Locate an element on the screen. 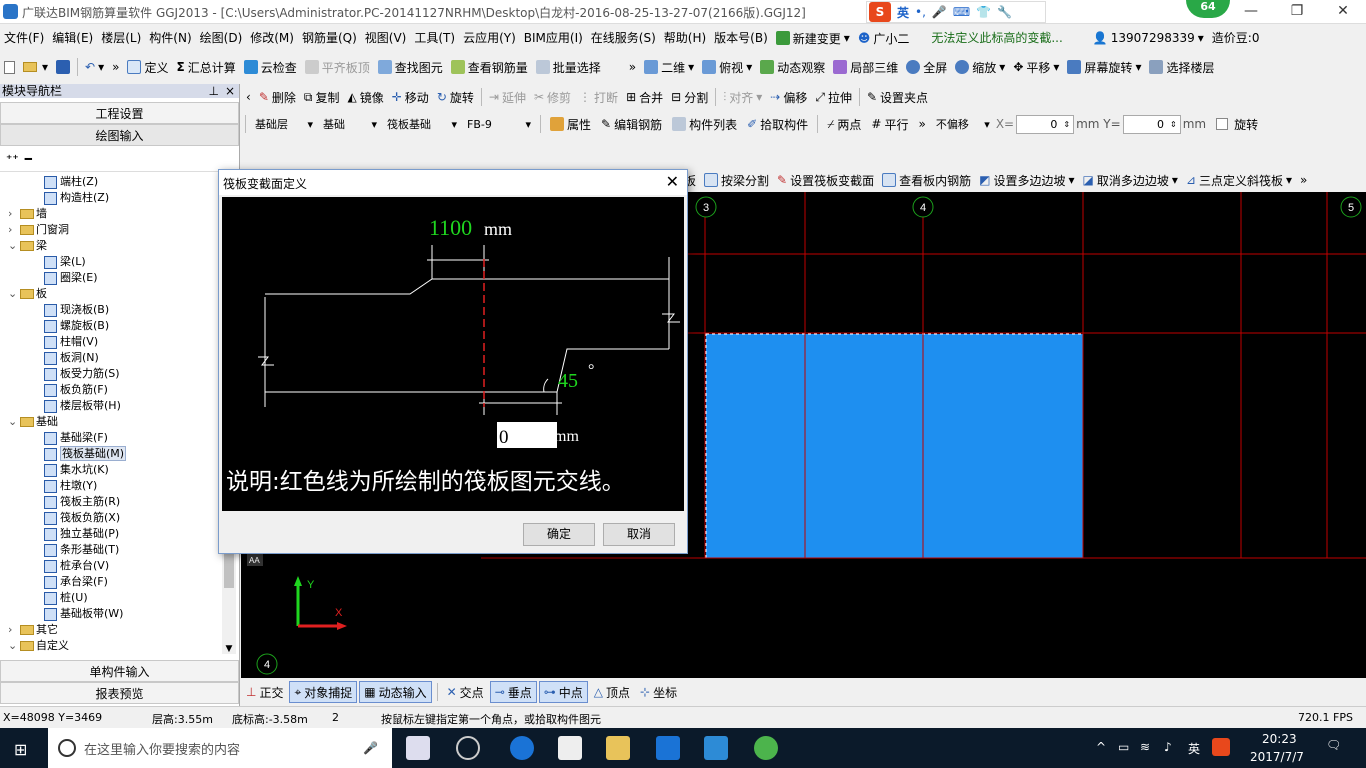  new-file-button is located at coordinates (9, 67).